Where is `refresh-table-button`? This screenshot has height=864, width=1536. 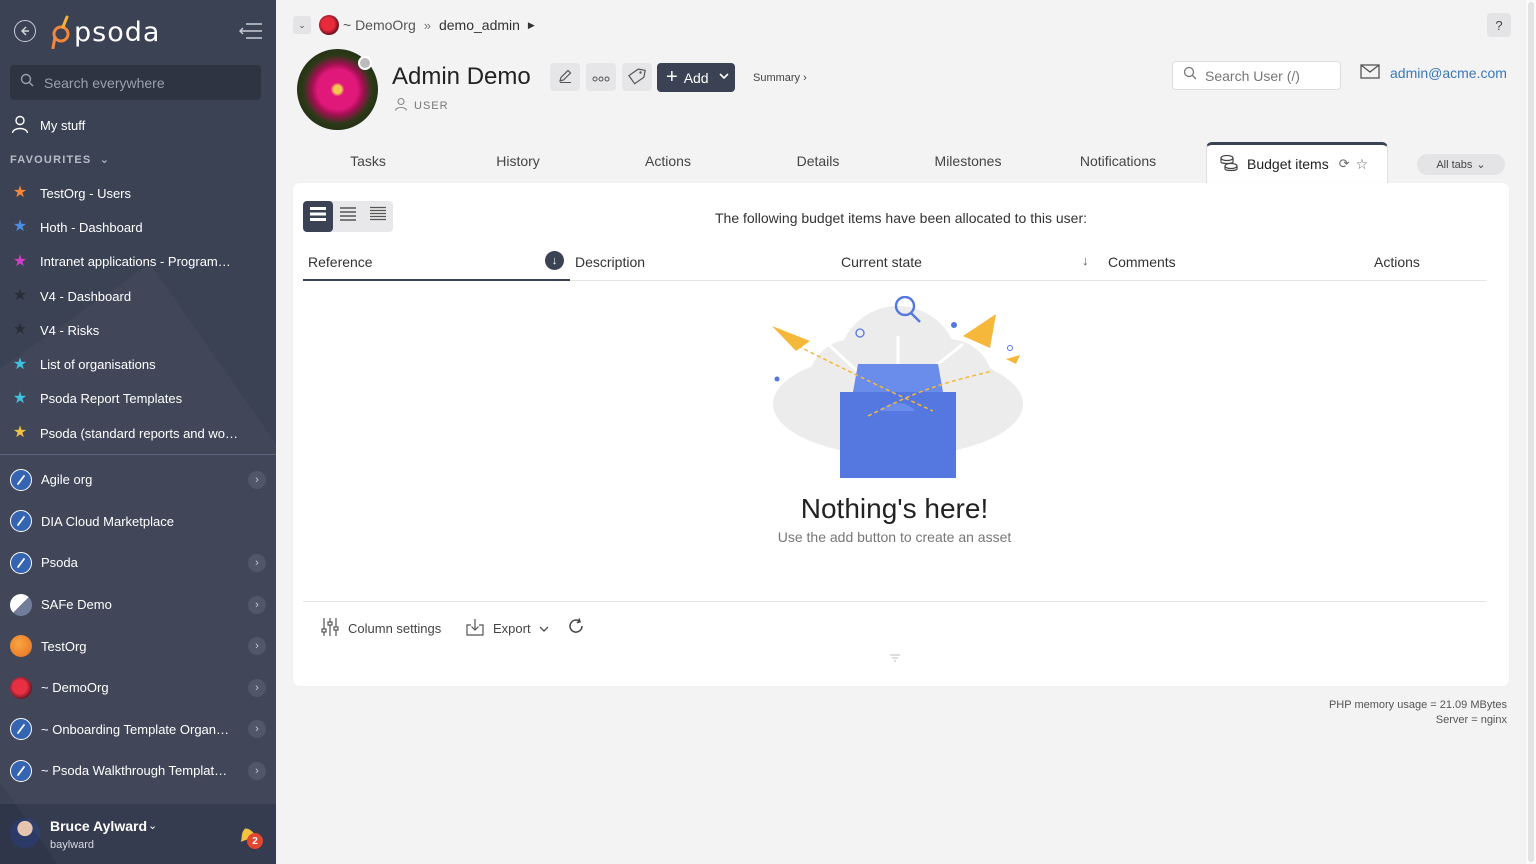
refresh-table-button is located at coordinates (576, 627).